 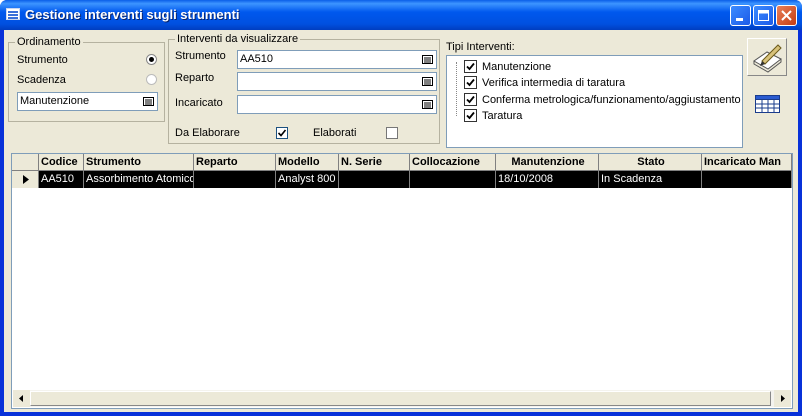 What do you see at coordinates (547, 179) in the screenshot?
I see `table-cell: 18/10/2008` at bounding box center [547, 179].